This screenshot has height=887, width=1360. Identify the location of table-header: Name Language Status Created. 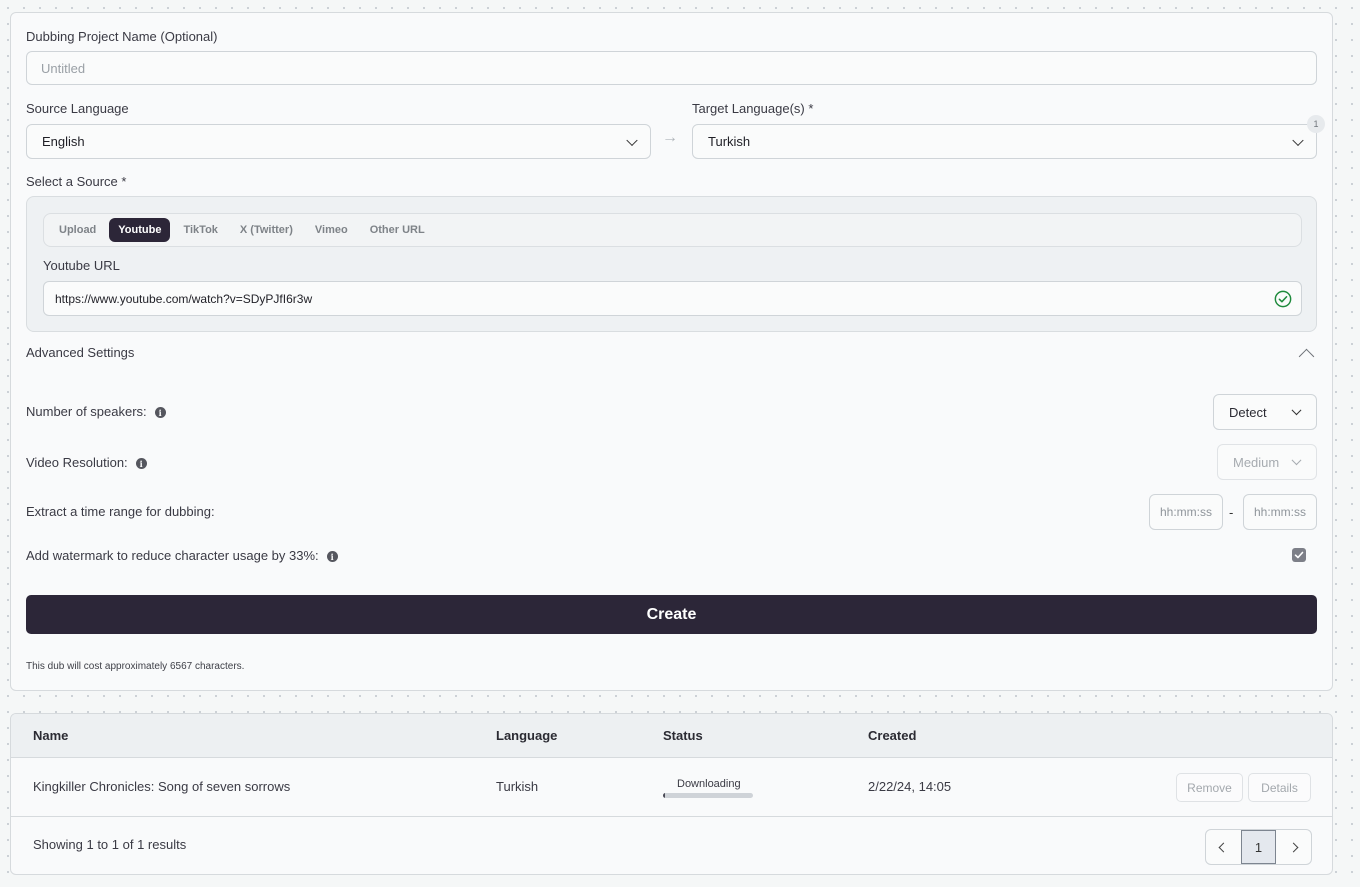
(671, 736).